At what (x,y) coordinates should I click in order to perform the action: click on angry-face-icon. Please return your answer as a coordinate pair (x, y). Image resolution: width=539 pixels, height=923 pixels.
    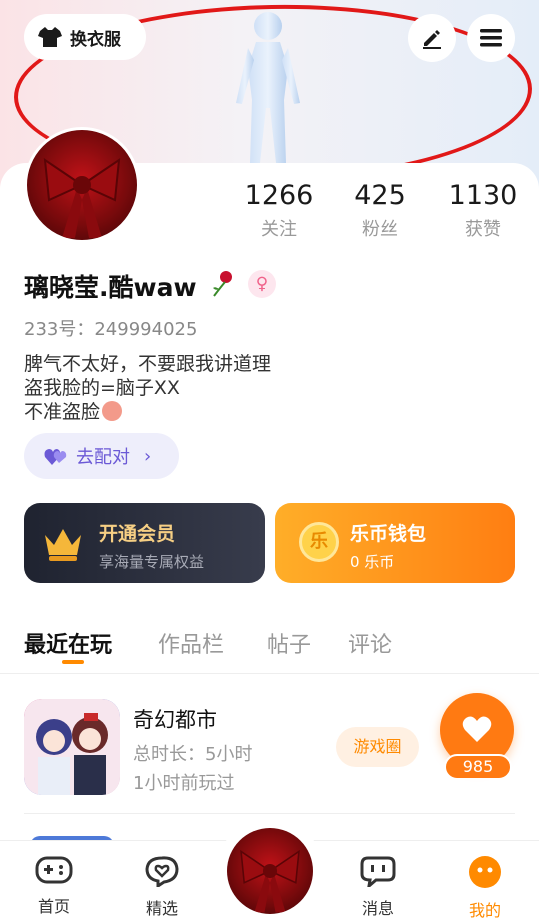
    Looking at the image, I should click on (112, 411).